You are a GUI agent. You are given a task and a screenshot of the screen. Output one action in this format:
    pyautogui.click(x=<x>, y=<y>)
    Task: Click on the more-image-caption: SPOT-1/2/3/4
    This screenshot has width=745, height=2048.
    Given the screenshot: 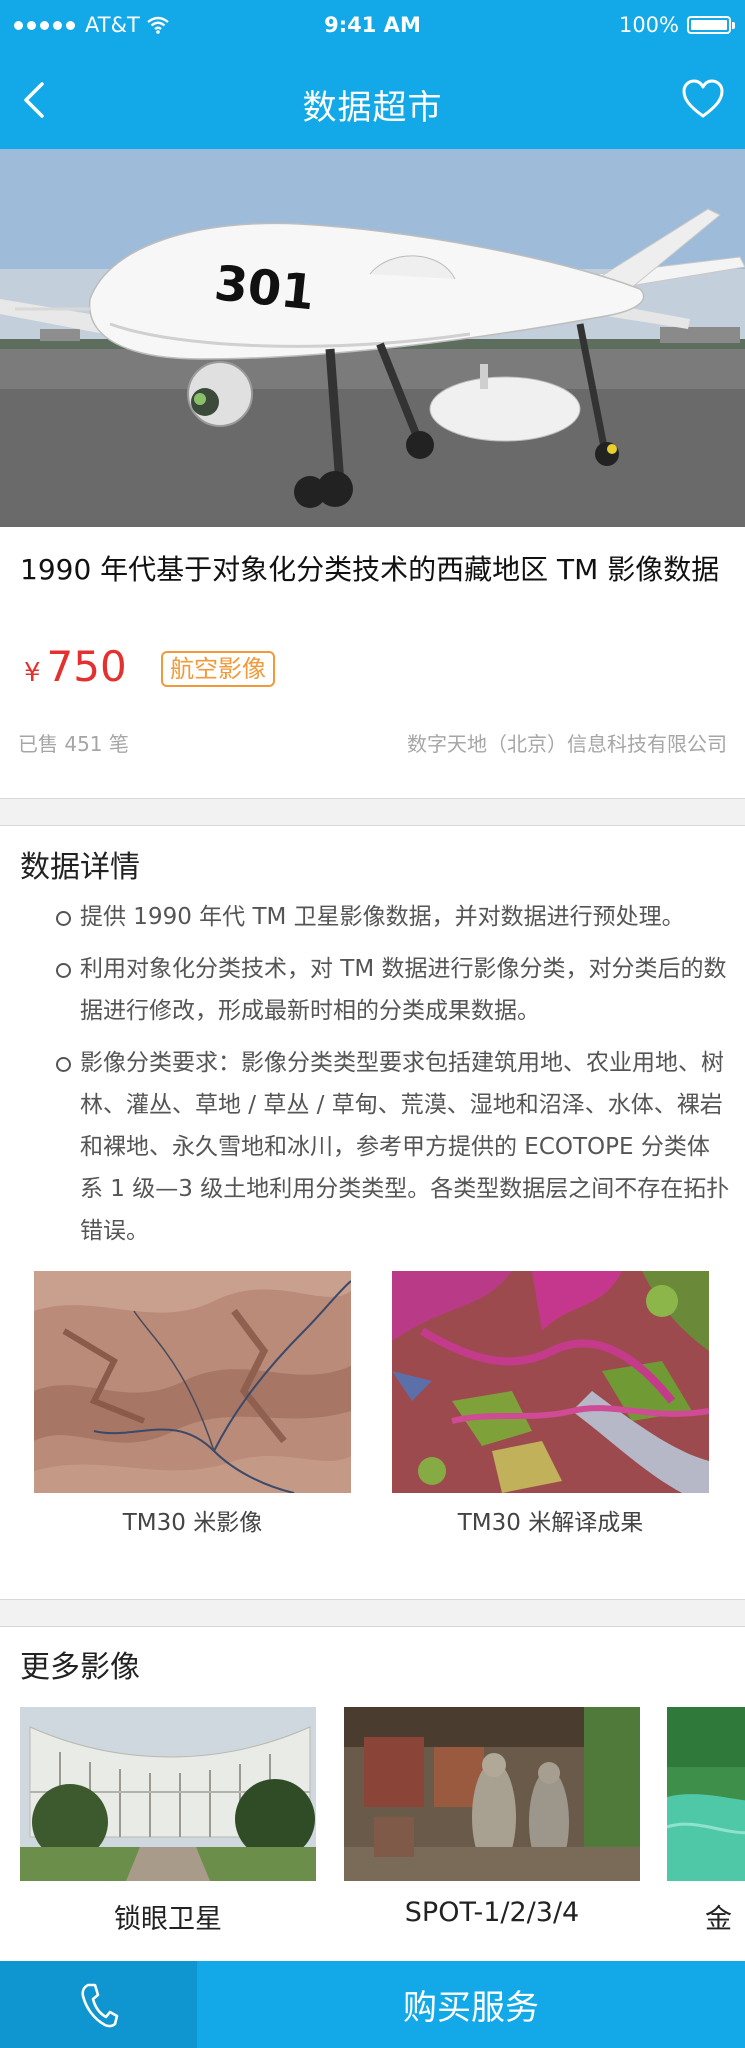 What is the action you would take?
    pyautogui.click(x=492, y=1912)
    